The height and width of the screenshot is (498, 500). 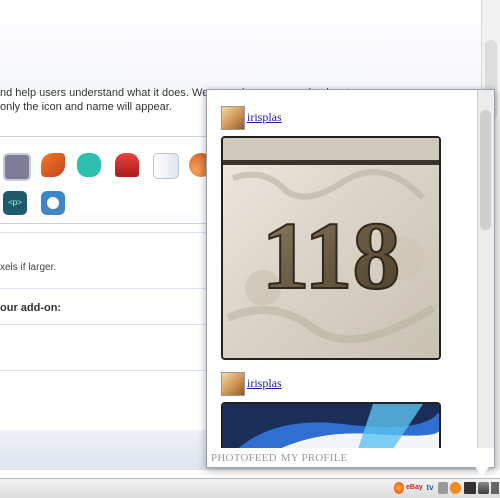 I want to click on house-number-text: 118, so click(x=331, y=255).